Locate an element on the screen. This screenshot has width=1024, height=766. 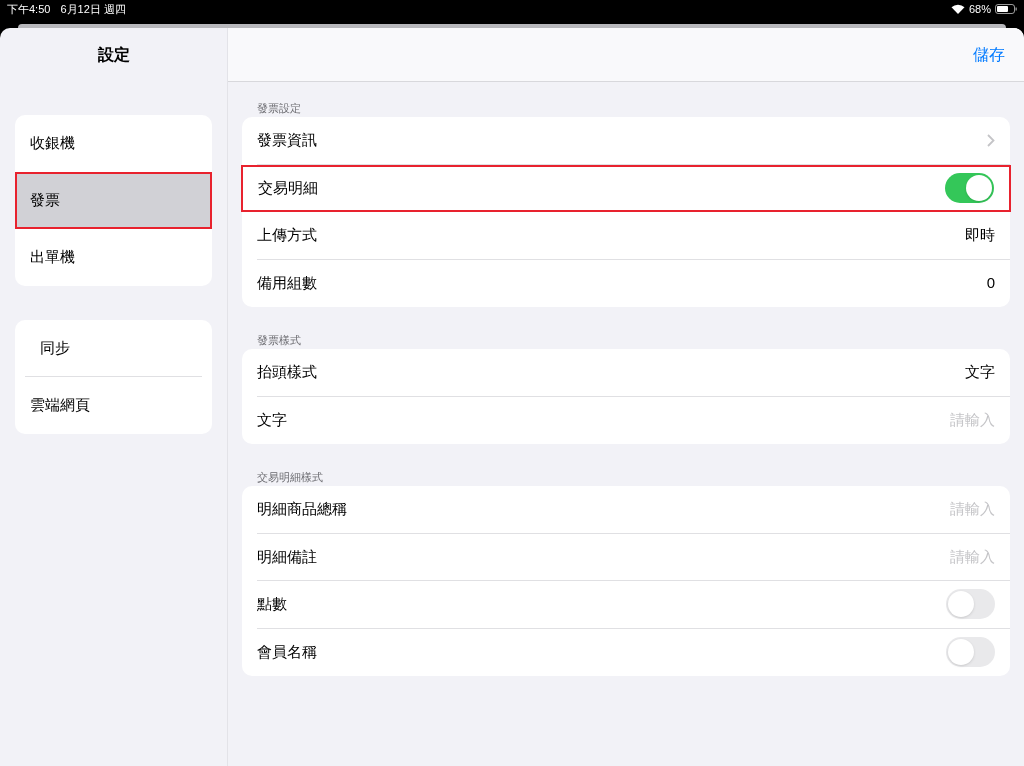
row-value: 0 is located at coordinates (990, 283).